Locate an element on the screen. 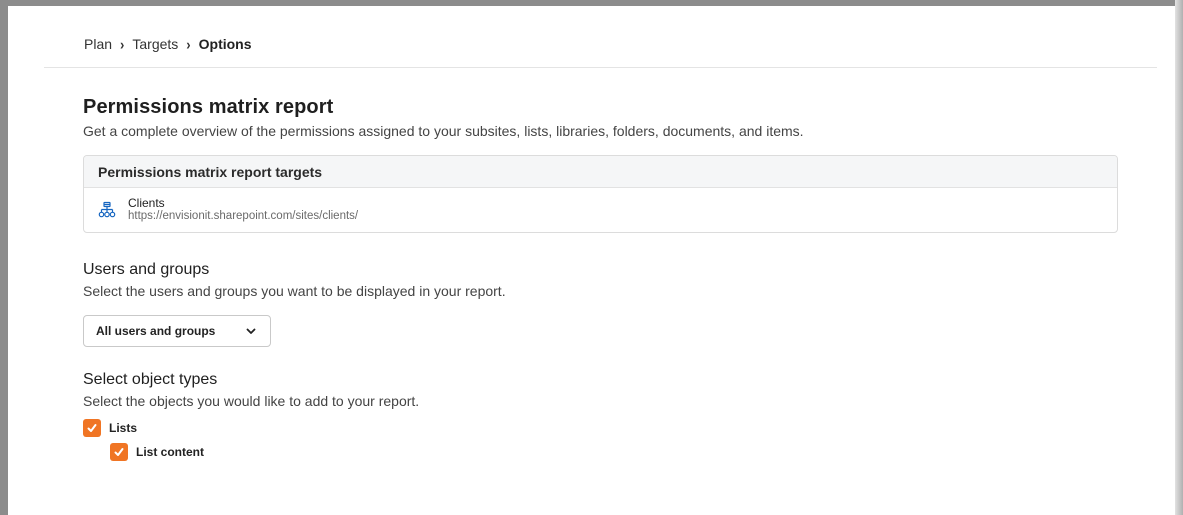 The image size is (1183, 515). object-types-title: Select object types is located at coordinates (150, 379).